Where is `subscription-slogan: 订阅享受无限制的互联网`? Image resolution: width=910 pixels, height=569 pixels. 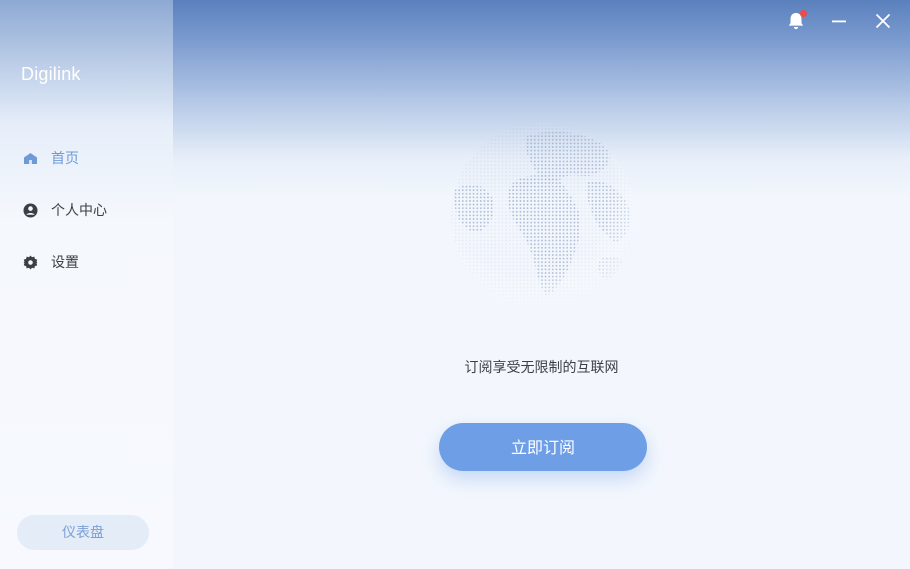 subscription-slogan: 订阅享受无限制的互联网 is located at coordinates (541, 368).